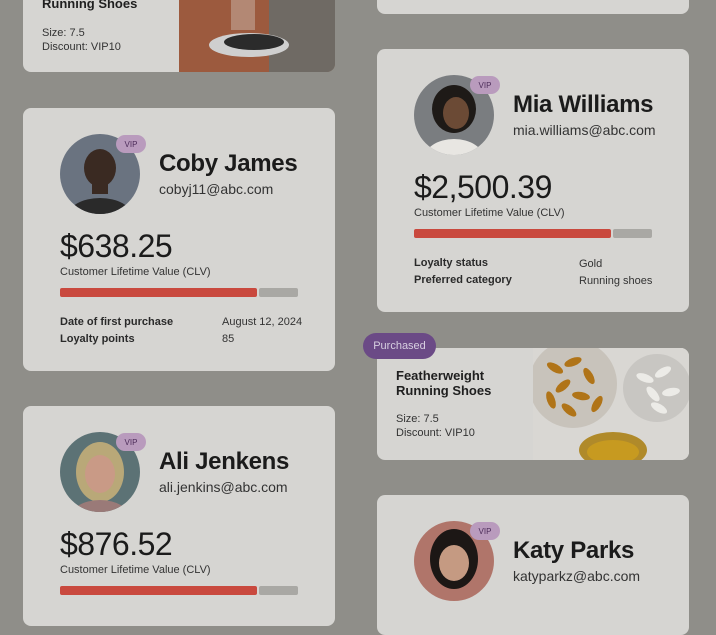 The image size is (716, 635). What do you see at coordinates (90, 5) in the screenshot?
I see `top-product-title: Running Shoes` at bounding box center [90, 5].